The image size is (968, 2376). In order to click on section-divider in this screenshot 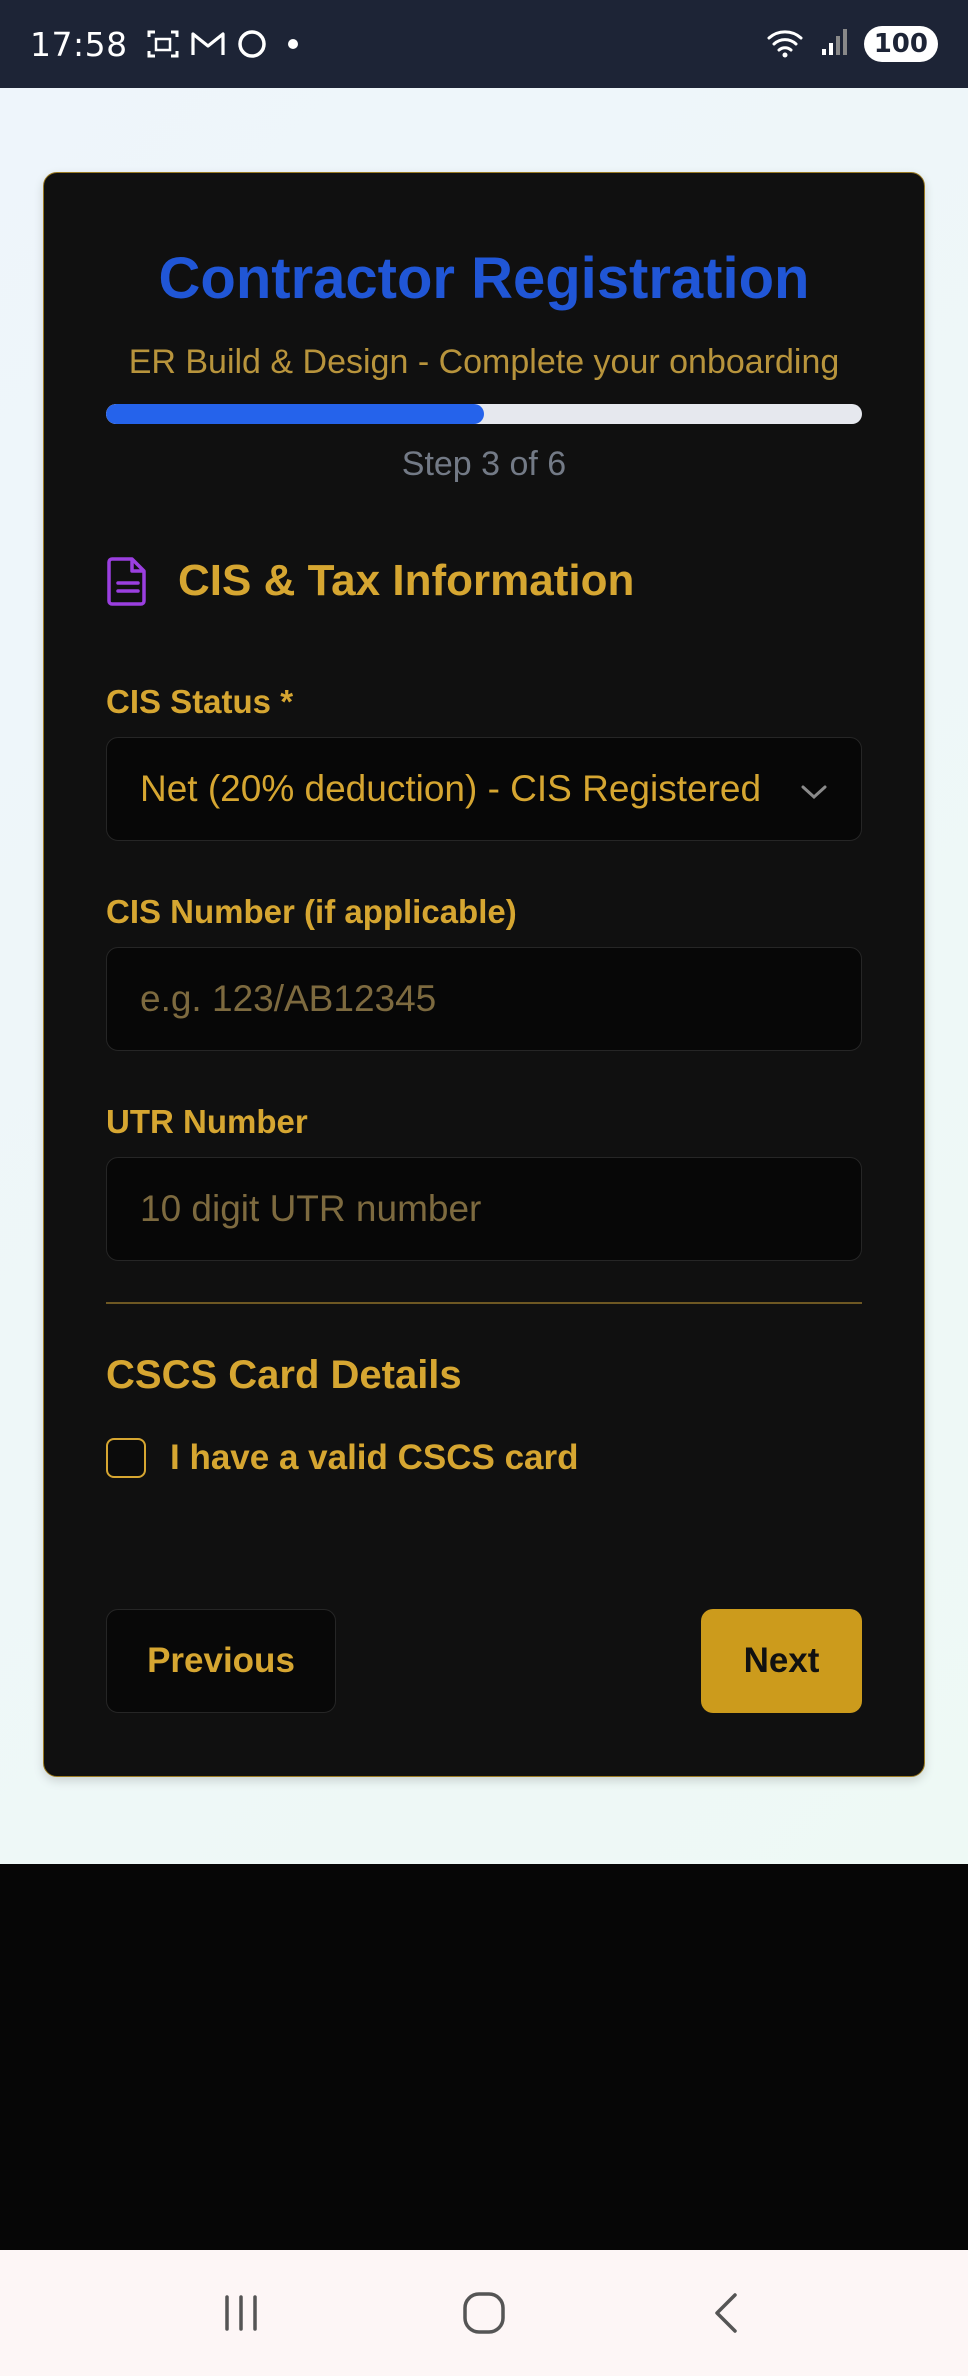, I will do `click(484, 1303)`.